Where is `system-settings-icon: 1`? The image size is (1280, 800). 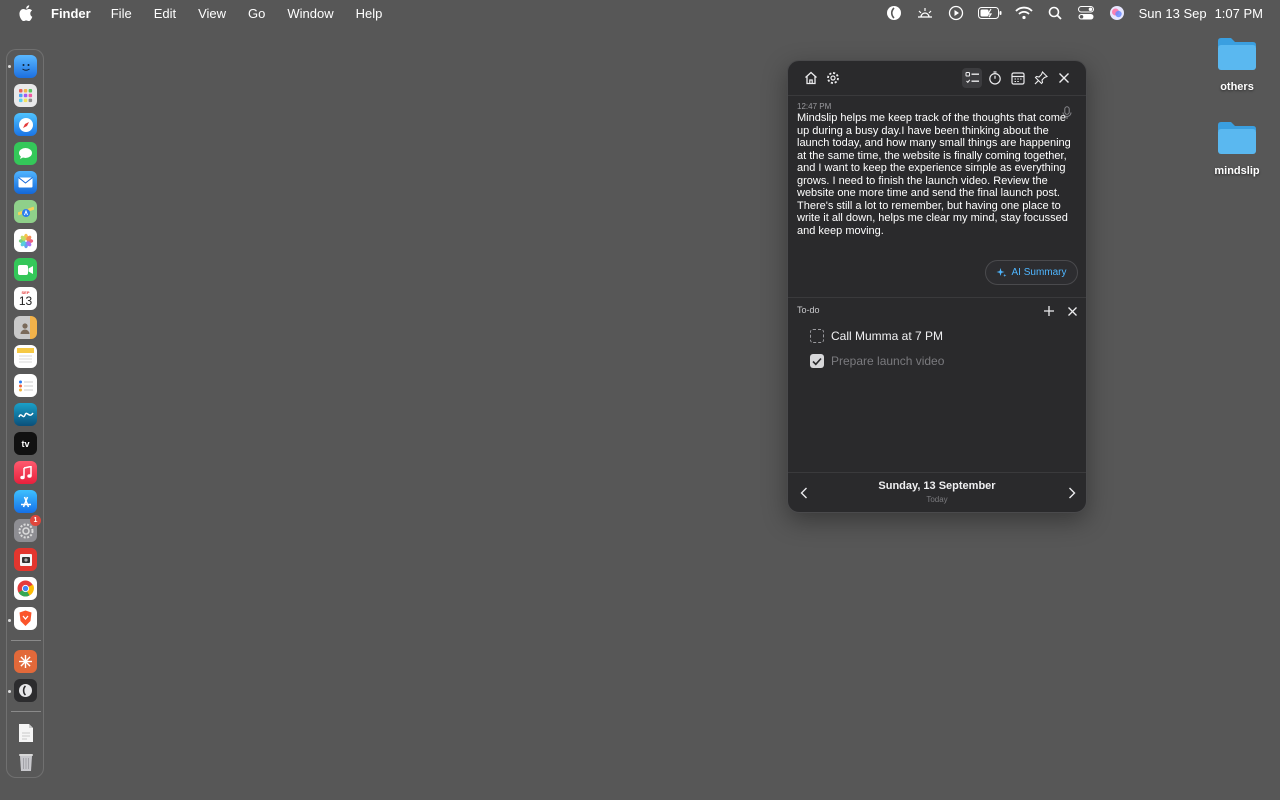 system-settings-icon: 1 is located at coordinates (27, 528).